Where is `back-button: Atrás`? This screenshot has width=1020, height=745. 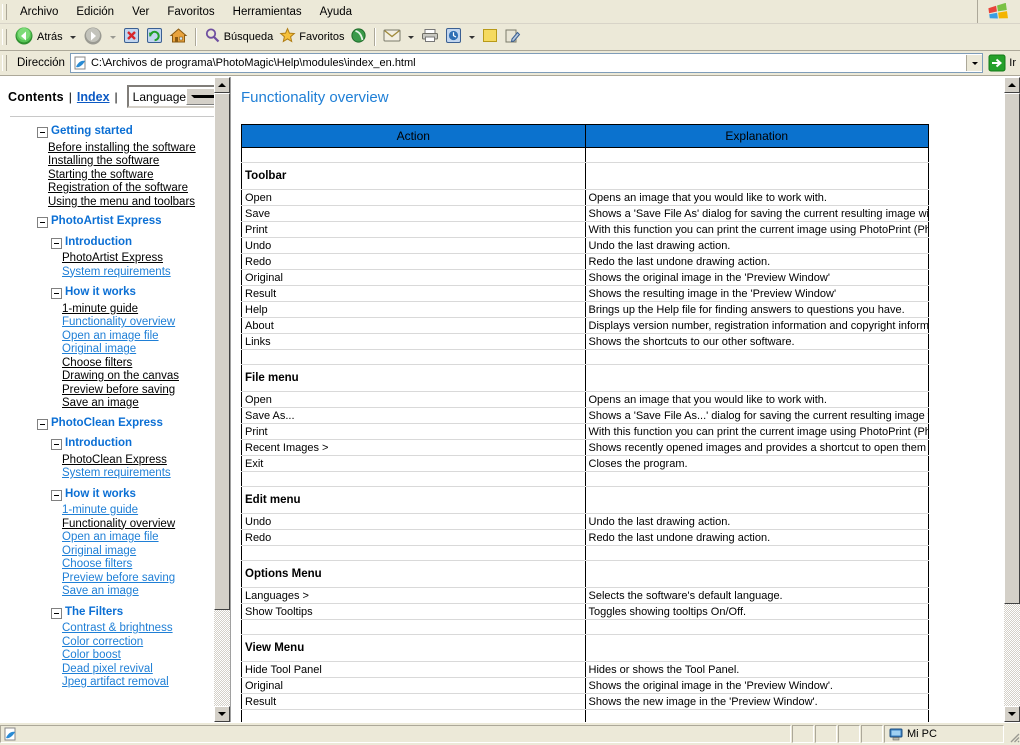
back-button: Atrás is located at coordinates (38, 37).